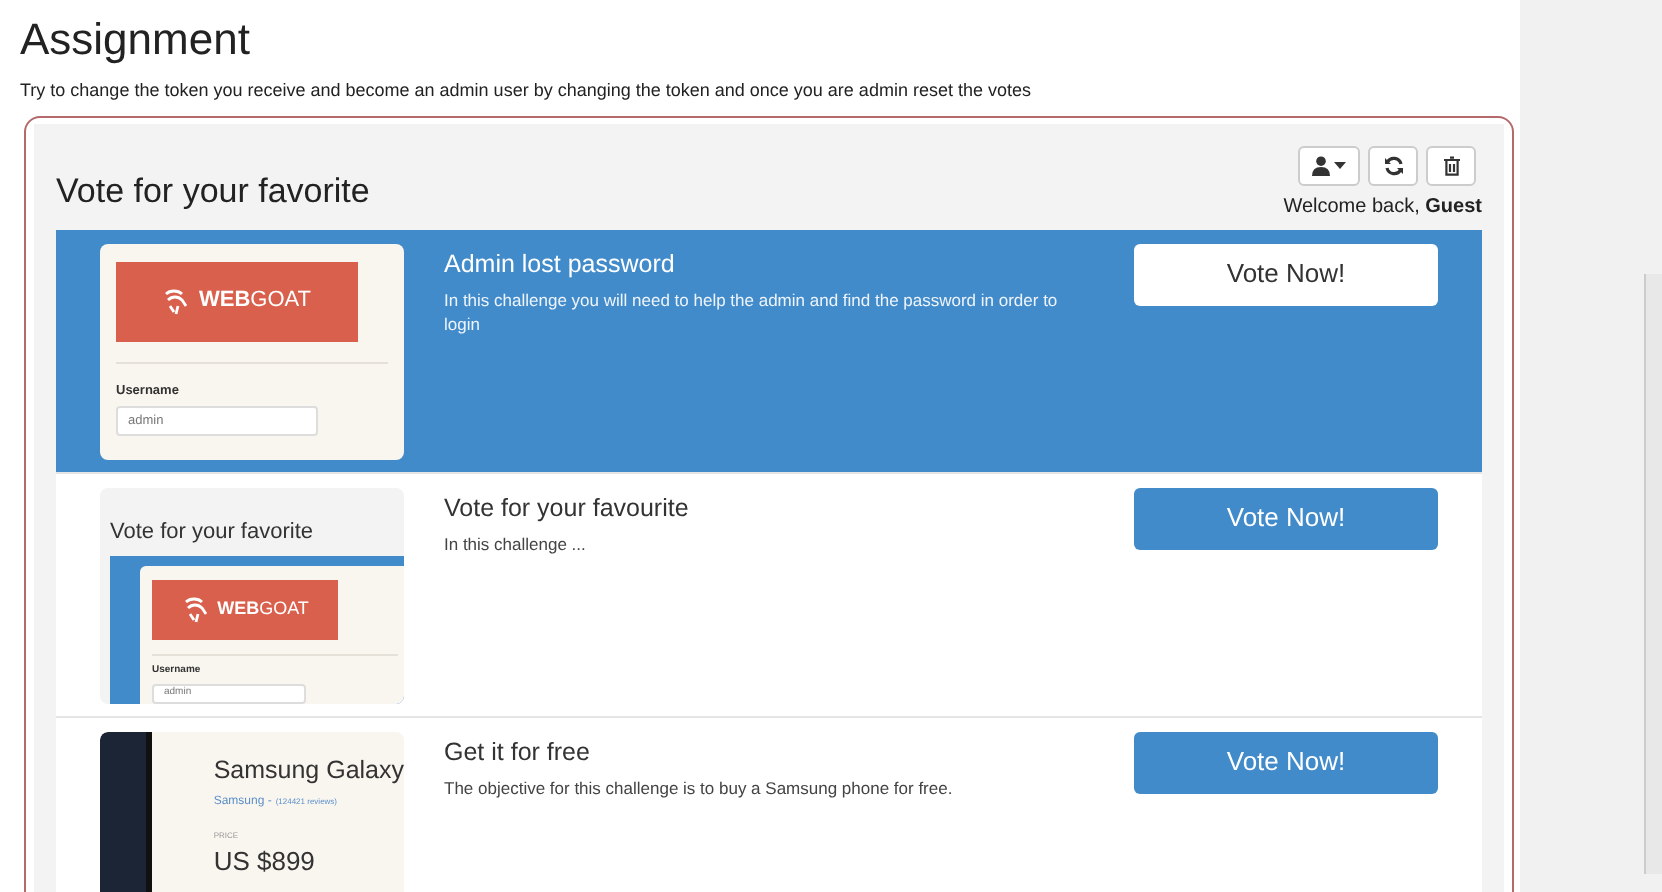 Image resolution: width=1662 pixels, height=892 pixels. I want to click on challenge-title: Get it for free, so click(517, 752).